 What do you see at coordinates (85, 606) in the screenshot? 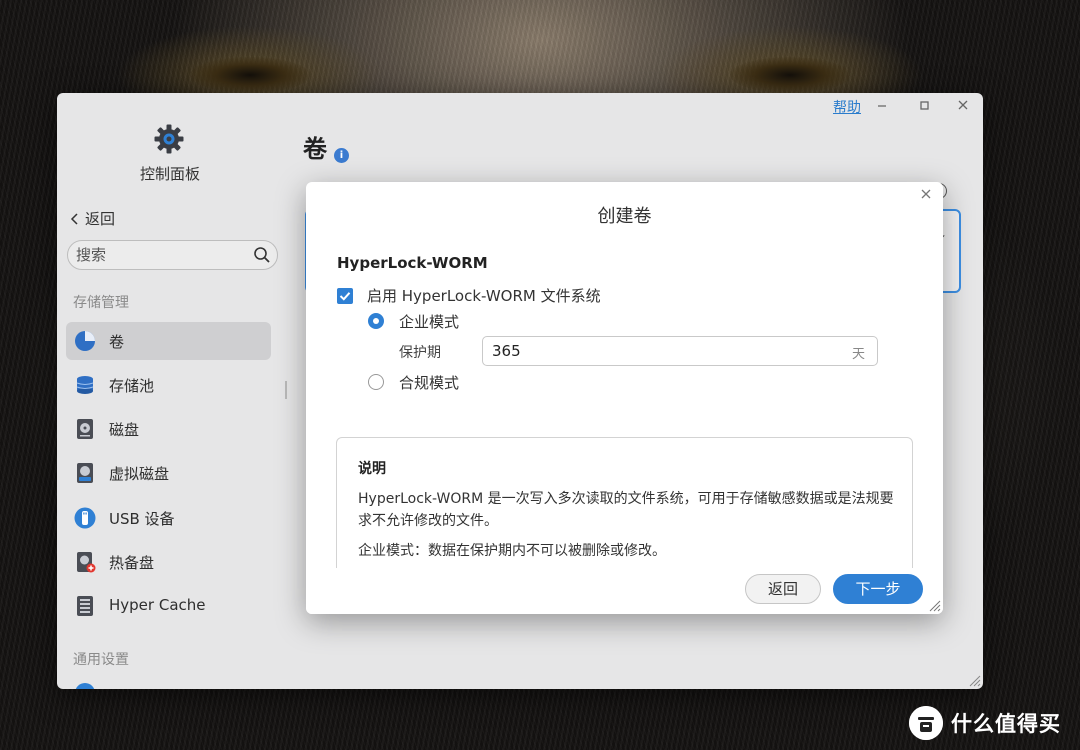
I see `hyper-cache-icon` at bounding box center [85, 606].